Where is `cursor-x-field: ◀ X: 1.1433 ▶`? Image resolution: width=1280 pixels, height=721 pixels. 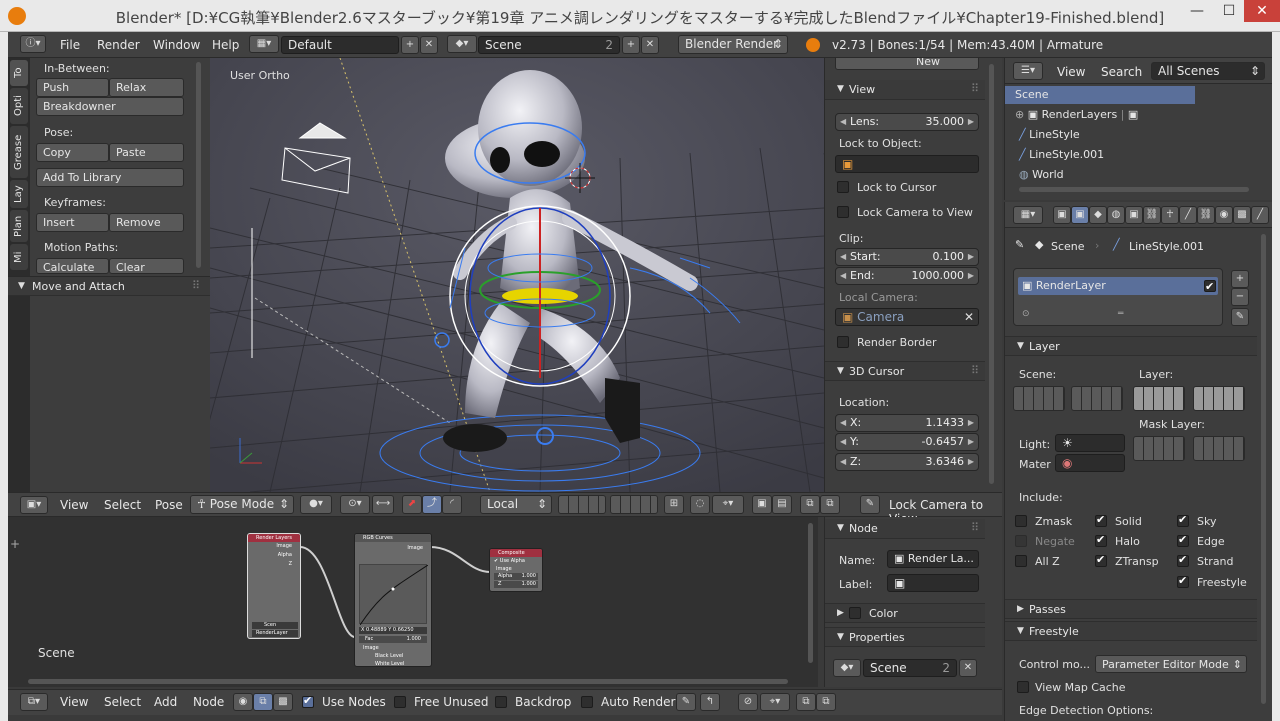
cursor-x-field: ◀ X: 1.1433 ▶ is located at coordinates (907, 423).